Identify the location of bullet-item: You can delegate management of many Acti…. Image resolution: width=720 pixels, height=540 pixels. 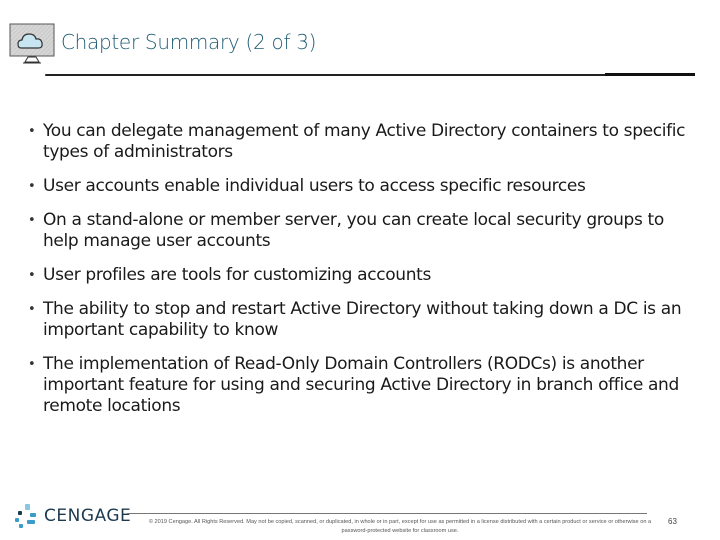
(363, 142).